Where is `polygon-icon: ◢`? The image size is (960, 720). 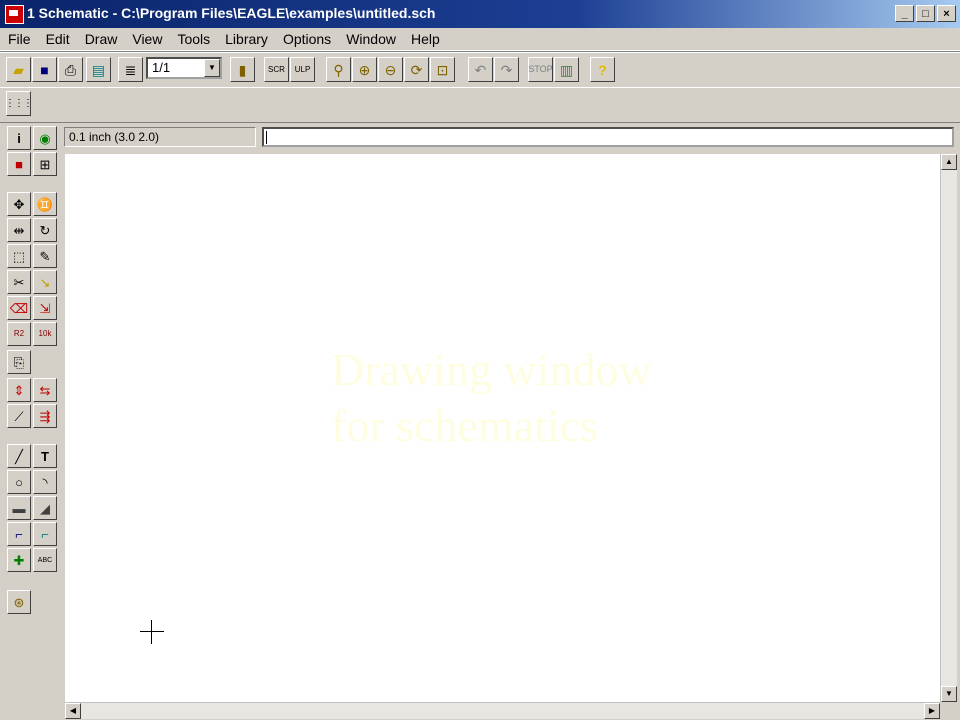
polygon-icon: ◢ is located at coordinates (45, 508).